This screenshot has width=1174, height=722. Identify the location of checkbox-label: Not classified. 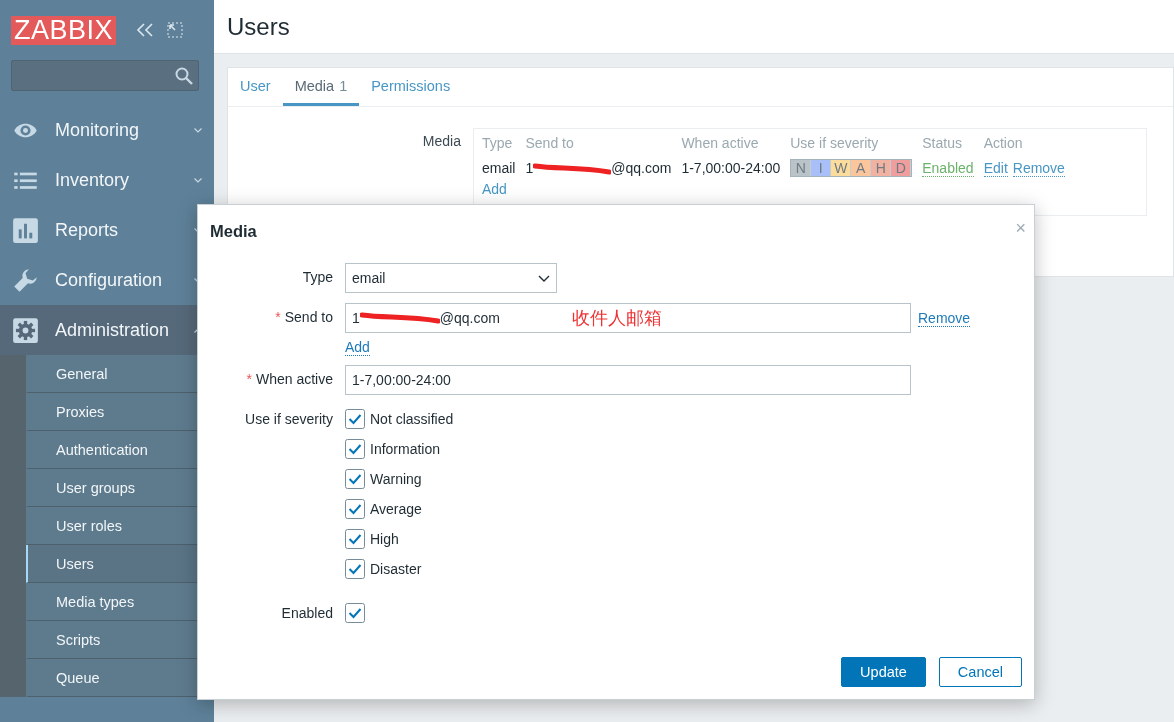
(412, 419).